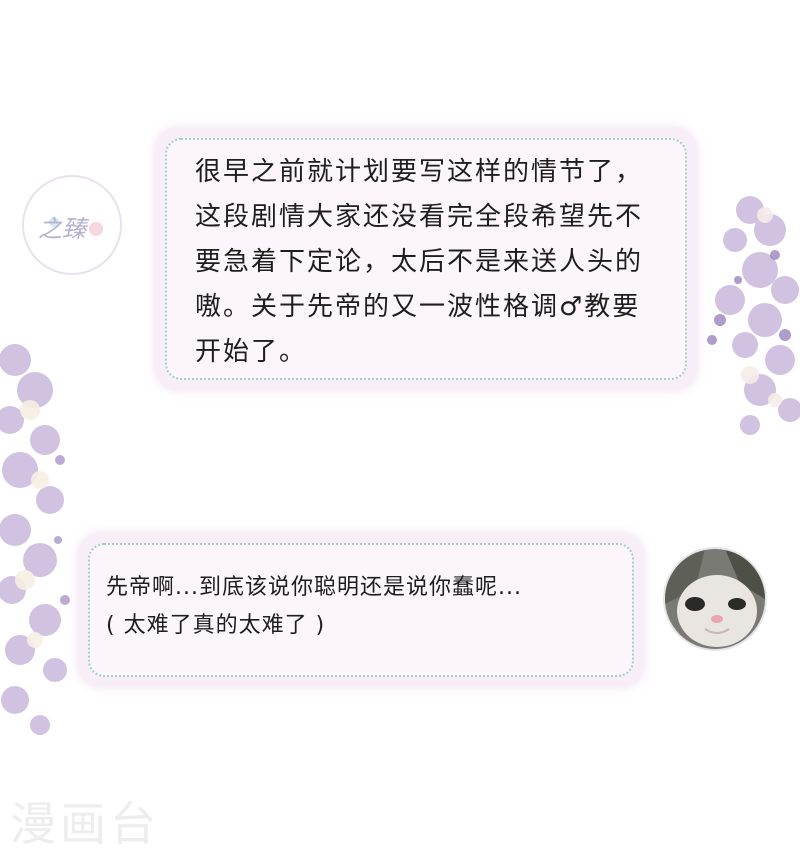 The width and height of the screenshot is (800, 857). I want to click on blossom-right-decoration, so click(753, 315).